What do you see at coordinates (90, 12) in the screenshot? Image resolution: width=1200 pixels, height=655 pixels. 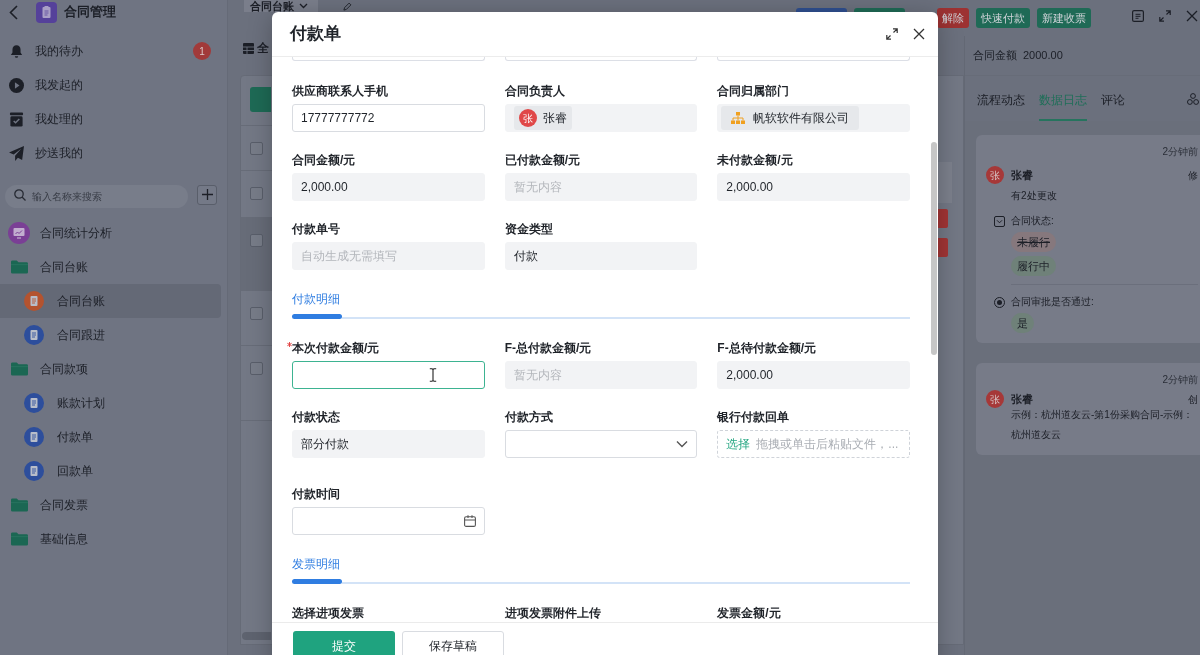 I see `app-title: 合同管理` at bounding box center [90, 12].